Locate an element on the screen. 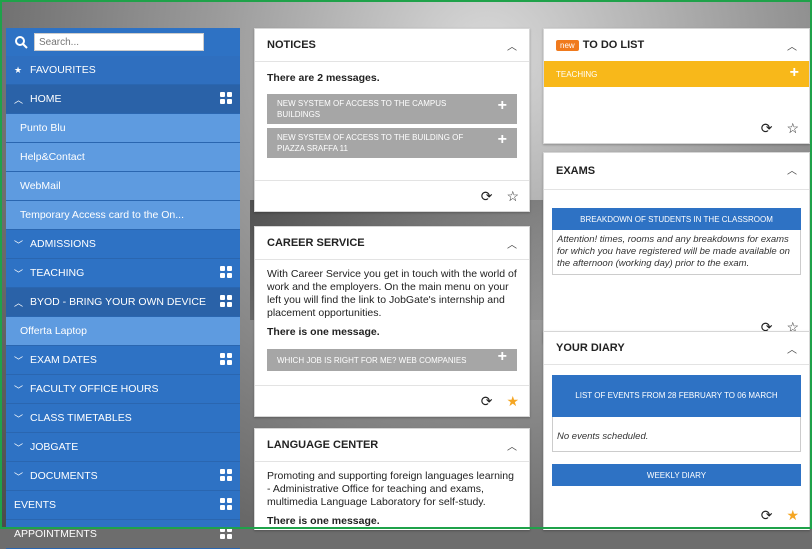 This screenshot has height=549, width=812. sidebar-item-home: ︿ HOME is located at coordinates (123, 99).